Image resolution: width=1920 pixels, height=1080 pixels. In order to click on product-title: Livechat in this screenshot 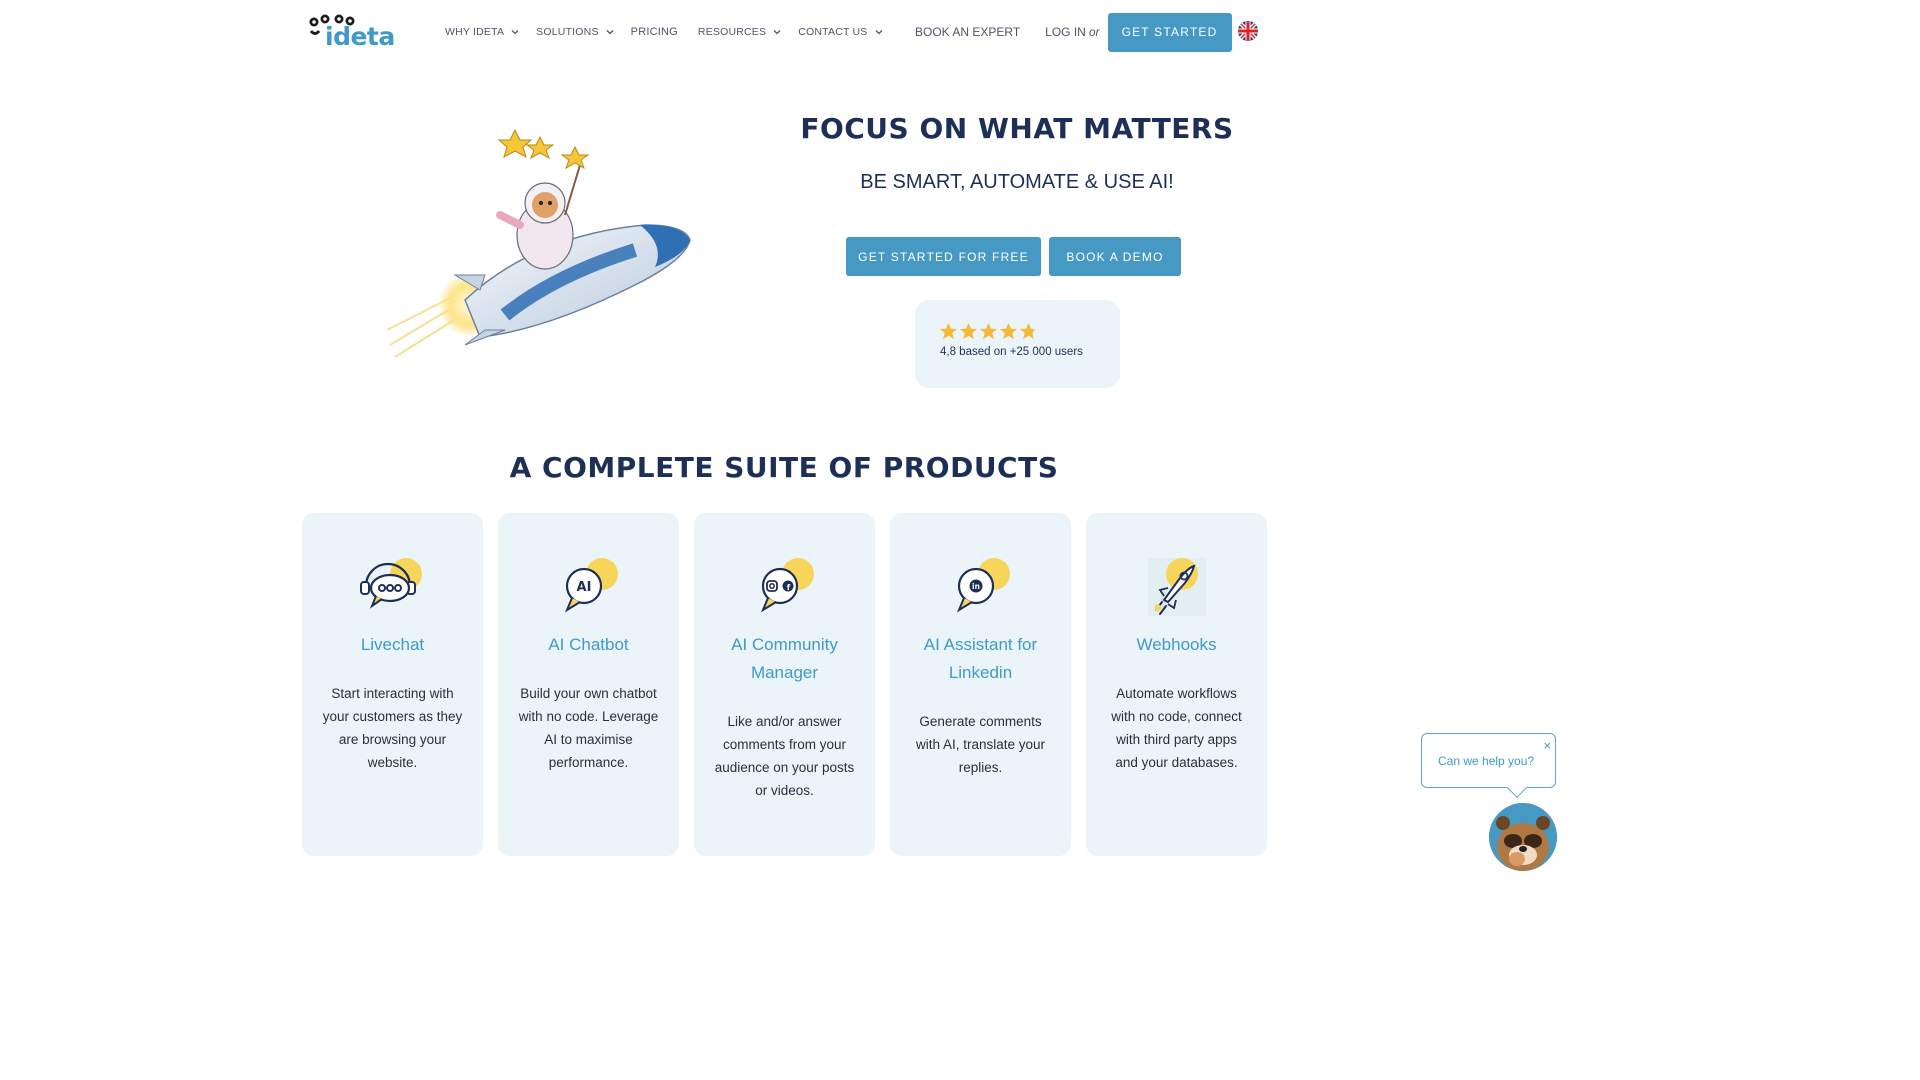, I will do `click(392, 644)`.